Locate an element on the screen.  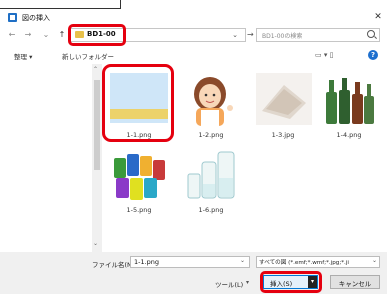
filetype-value: すべての図 (*.emf;*.wmf;*.jpg;*.ji is located at coordinates (304, 263).